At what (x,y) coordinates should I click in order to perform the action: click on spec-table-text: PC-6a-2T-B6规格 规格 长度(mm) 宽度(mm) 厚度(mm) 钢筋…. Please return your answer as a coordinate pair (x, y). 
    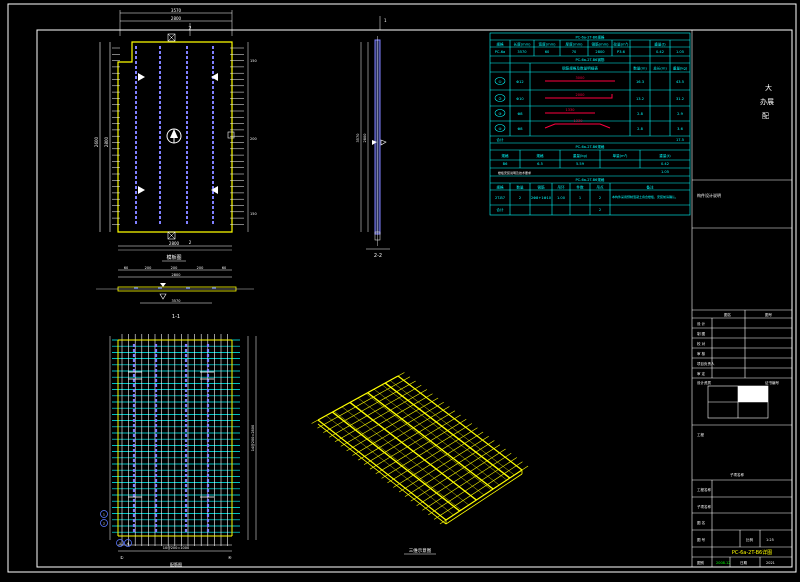
    Looking at the image, I should click on (591, 124).